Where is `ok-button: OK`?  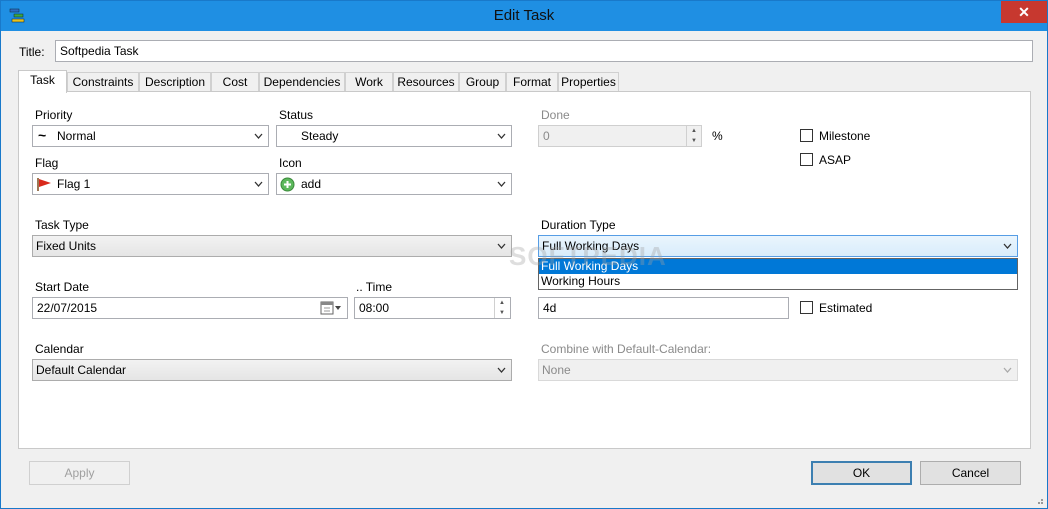 ok-button: OK is located at coordinates (861, 473).